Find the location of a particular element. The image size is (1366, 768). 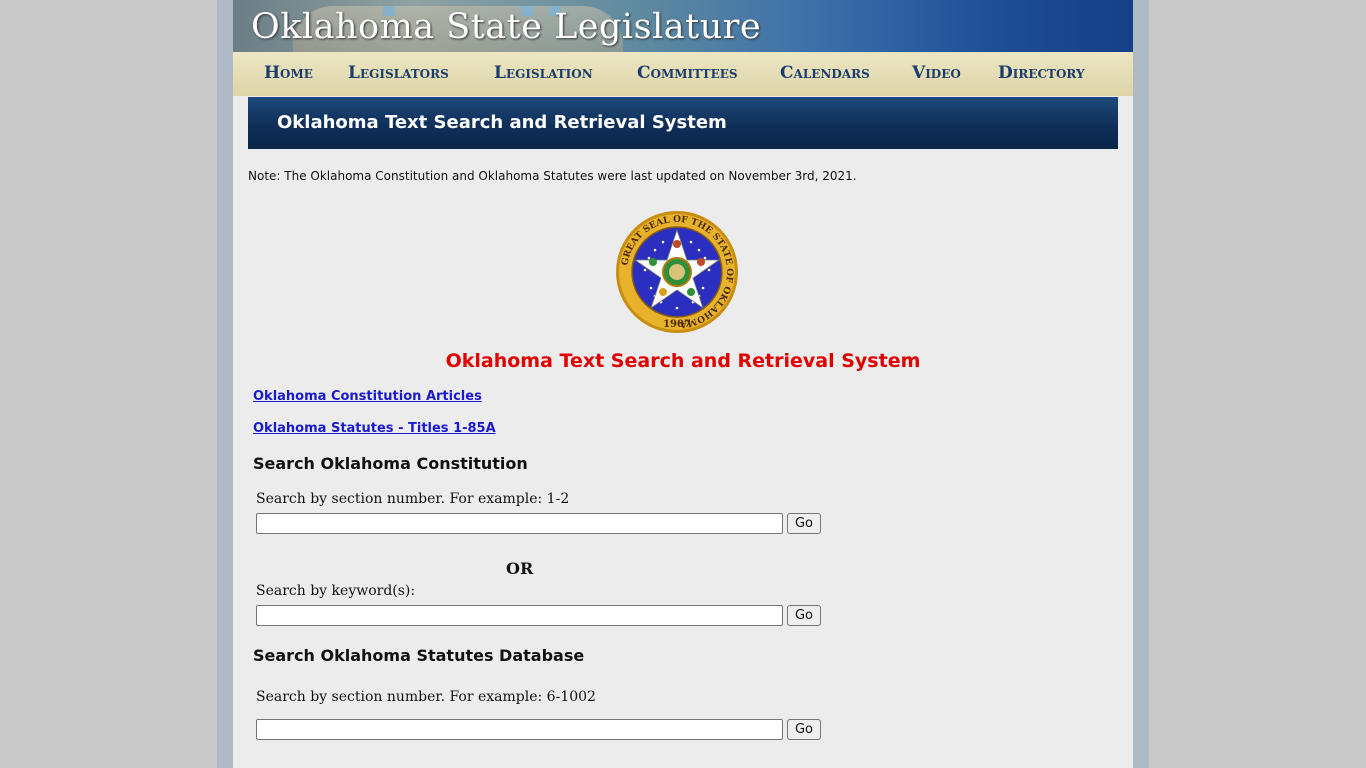

nav-home: Home is located at coordinates (288, 73).